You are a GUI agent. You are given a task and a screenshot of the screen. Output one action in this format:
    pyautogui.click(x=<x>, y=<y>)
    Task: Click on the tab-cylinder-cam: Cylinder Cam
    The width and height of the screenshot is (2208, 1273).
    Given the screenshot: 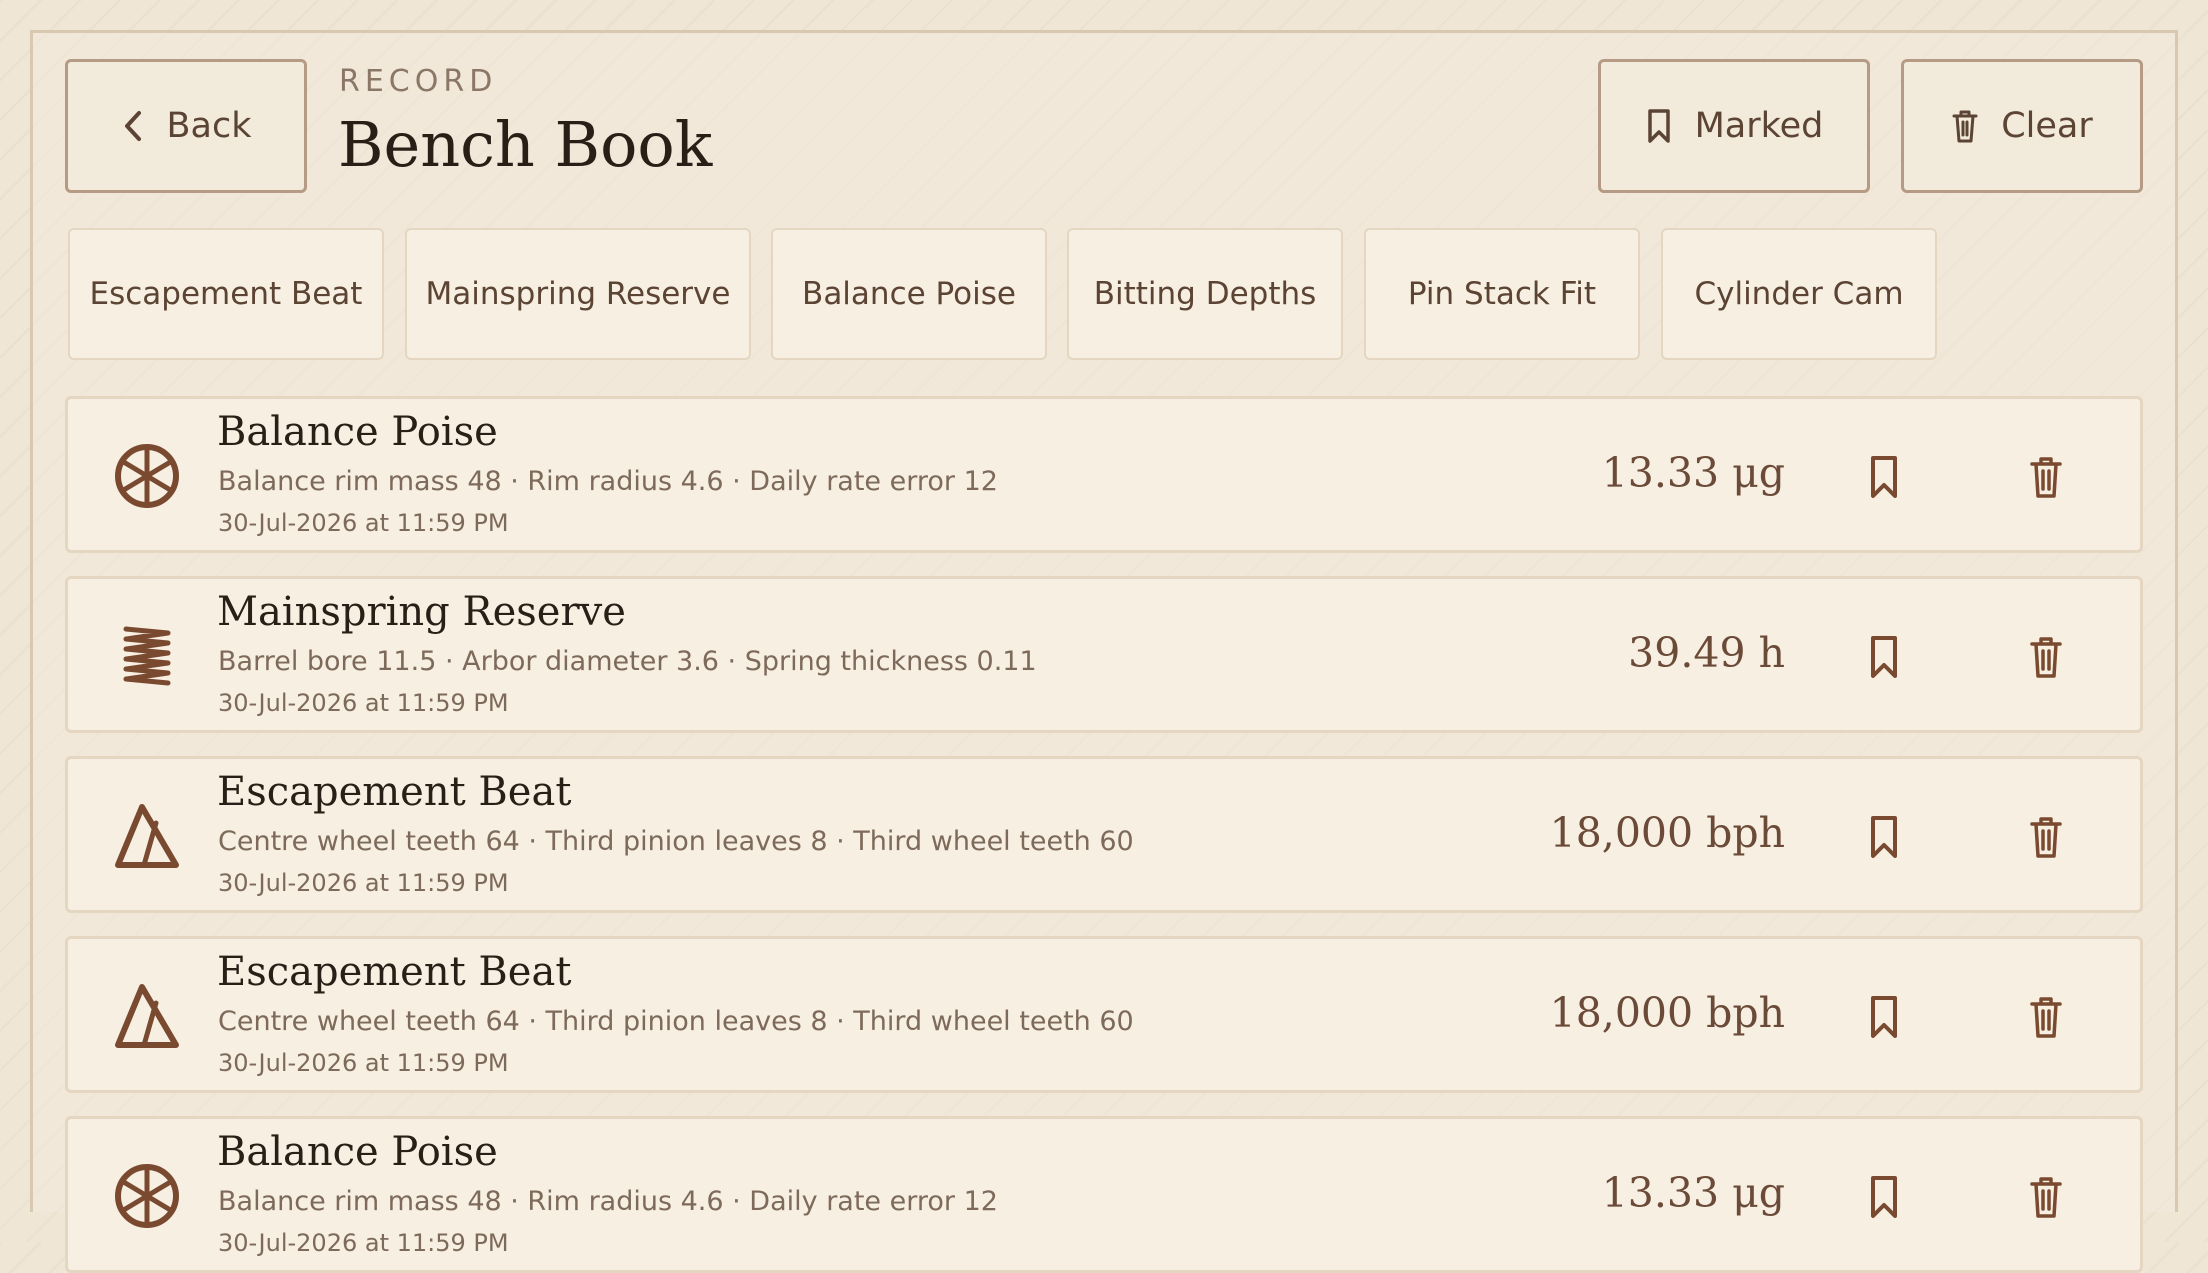 What is the action you would take?
    pyautogui.click(x=1799, y=294)
    